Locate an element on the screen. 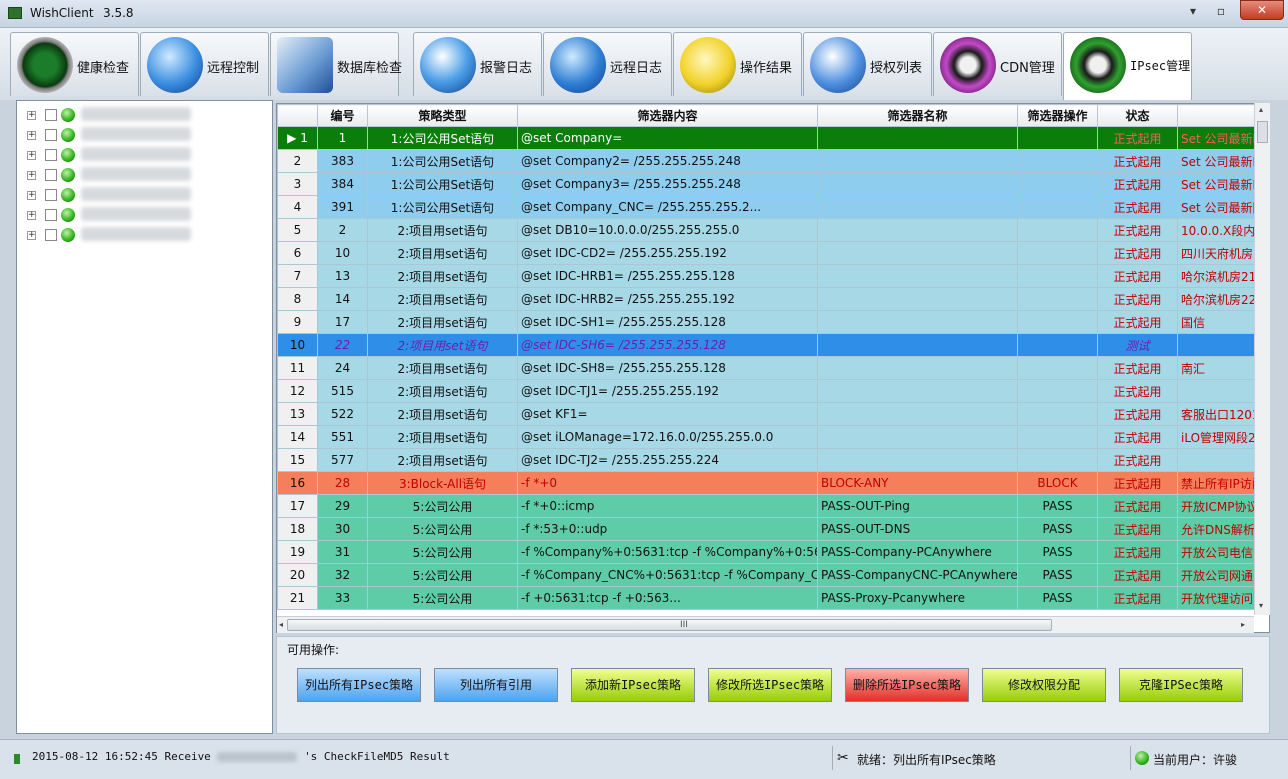  cell-rownum: 18 is located at coordinates (297, 529).